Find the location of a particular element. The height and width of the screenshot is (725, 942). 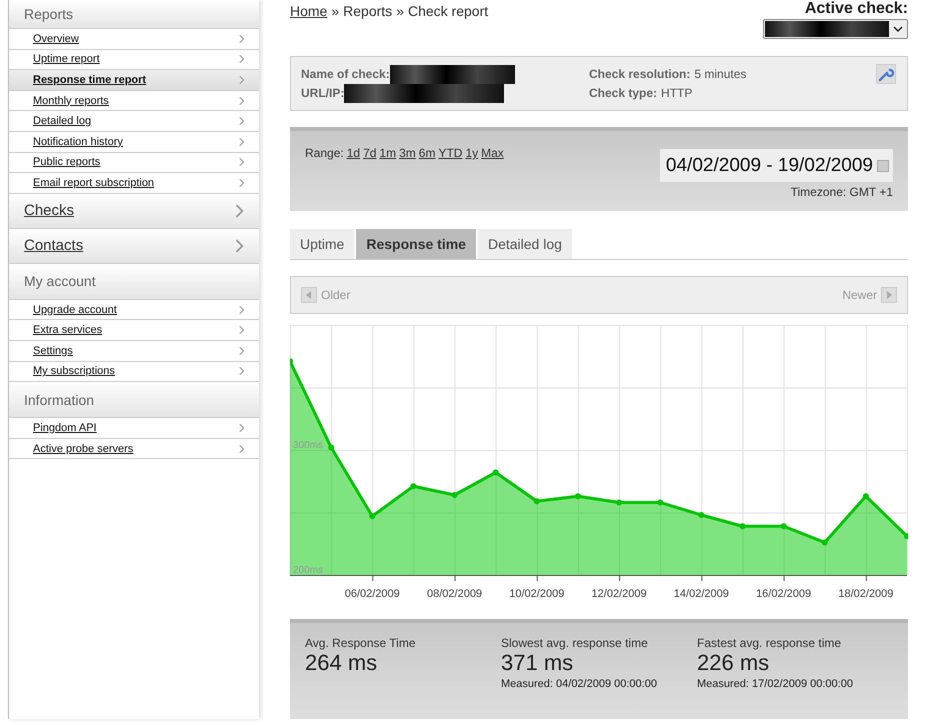

measured-text: Measured: 17/02/2009 00:00:00 is located at coordinates (775, 684).